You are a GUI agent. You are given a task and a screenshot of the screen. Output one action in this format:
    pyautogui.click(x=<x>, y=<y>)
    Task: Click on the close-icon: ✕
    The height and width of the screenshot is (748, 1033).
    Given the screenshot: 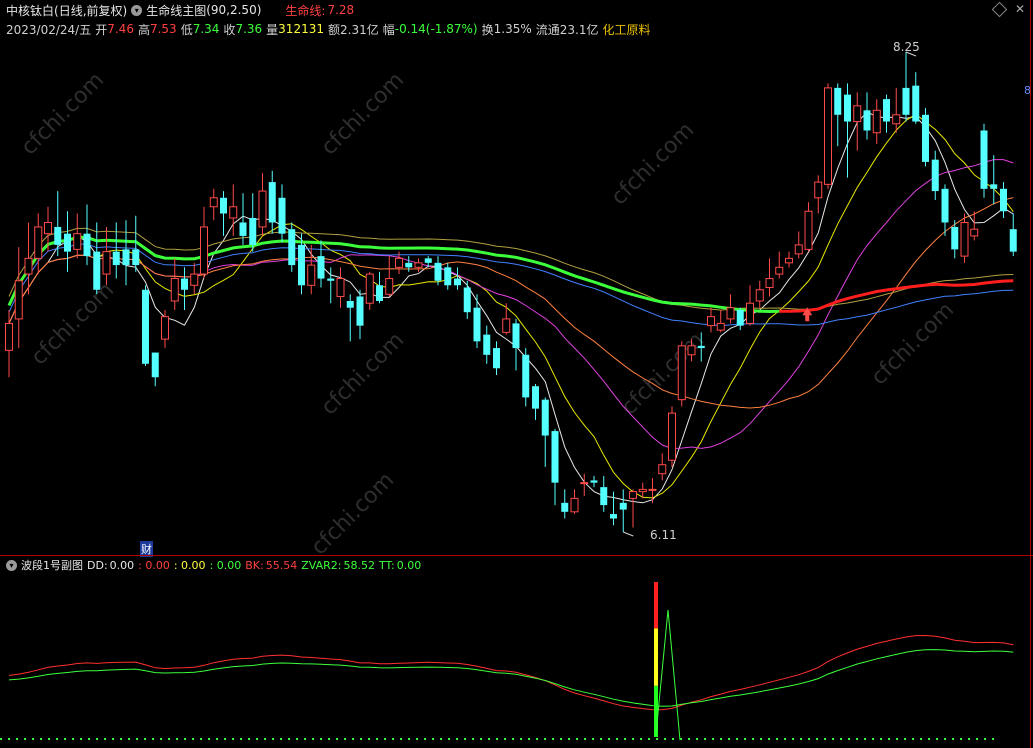 What is the action you would take?
    pyautogui.click(x=1020, y=9)
    